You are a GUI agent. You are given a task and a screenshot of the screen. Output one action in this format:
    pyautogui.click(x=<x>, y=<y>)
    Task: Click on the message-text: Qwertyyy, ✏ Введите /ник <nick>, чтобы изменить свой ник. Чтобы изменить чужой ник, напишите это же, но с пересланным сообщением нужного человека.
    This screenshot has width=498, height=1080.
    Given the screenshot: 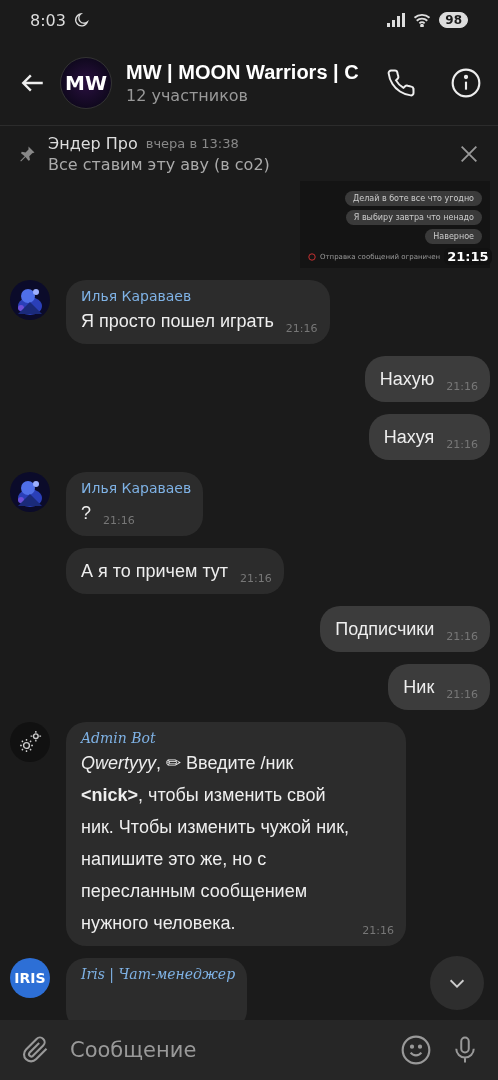 What is the action you would take?
    pyautogui.click(x=216, y=843)
    